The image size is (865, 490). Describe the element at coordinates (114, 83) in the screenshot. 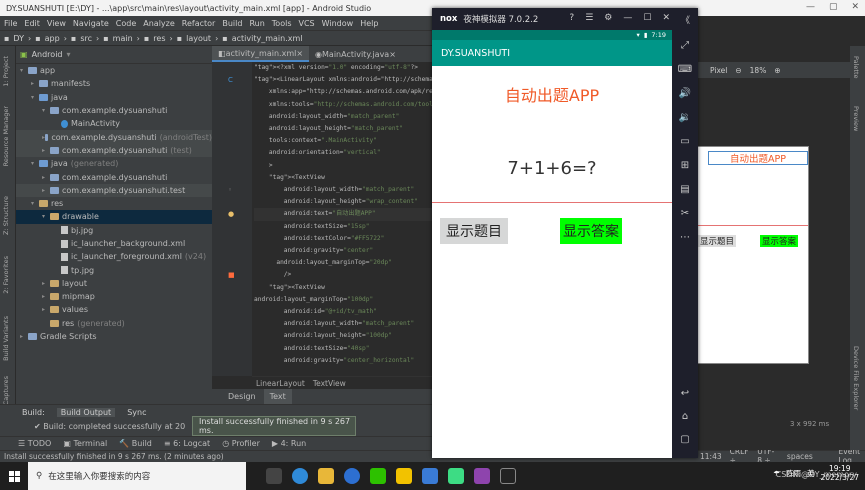

I see `tree-item: ▸ manifests` at that location.